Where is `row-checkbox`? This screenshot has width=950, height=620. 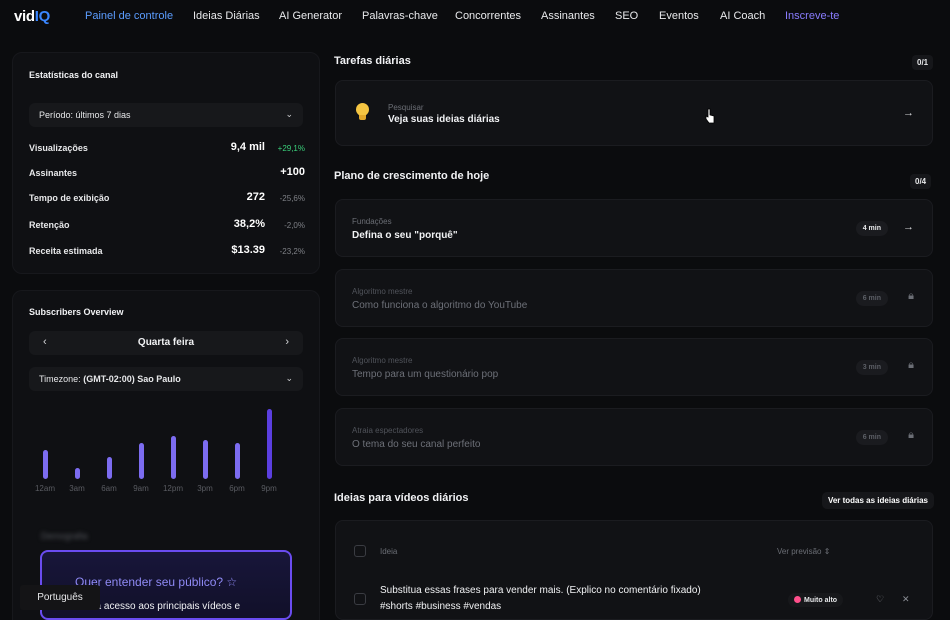 row-checkbox is located at coordinates (360, 599).